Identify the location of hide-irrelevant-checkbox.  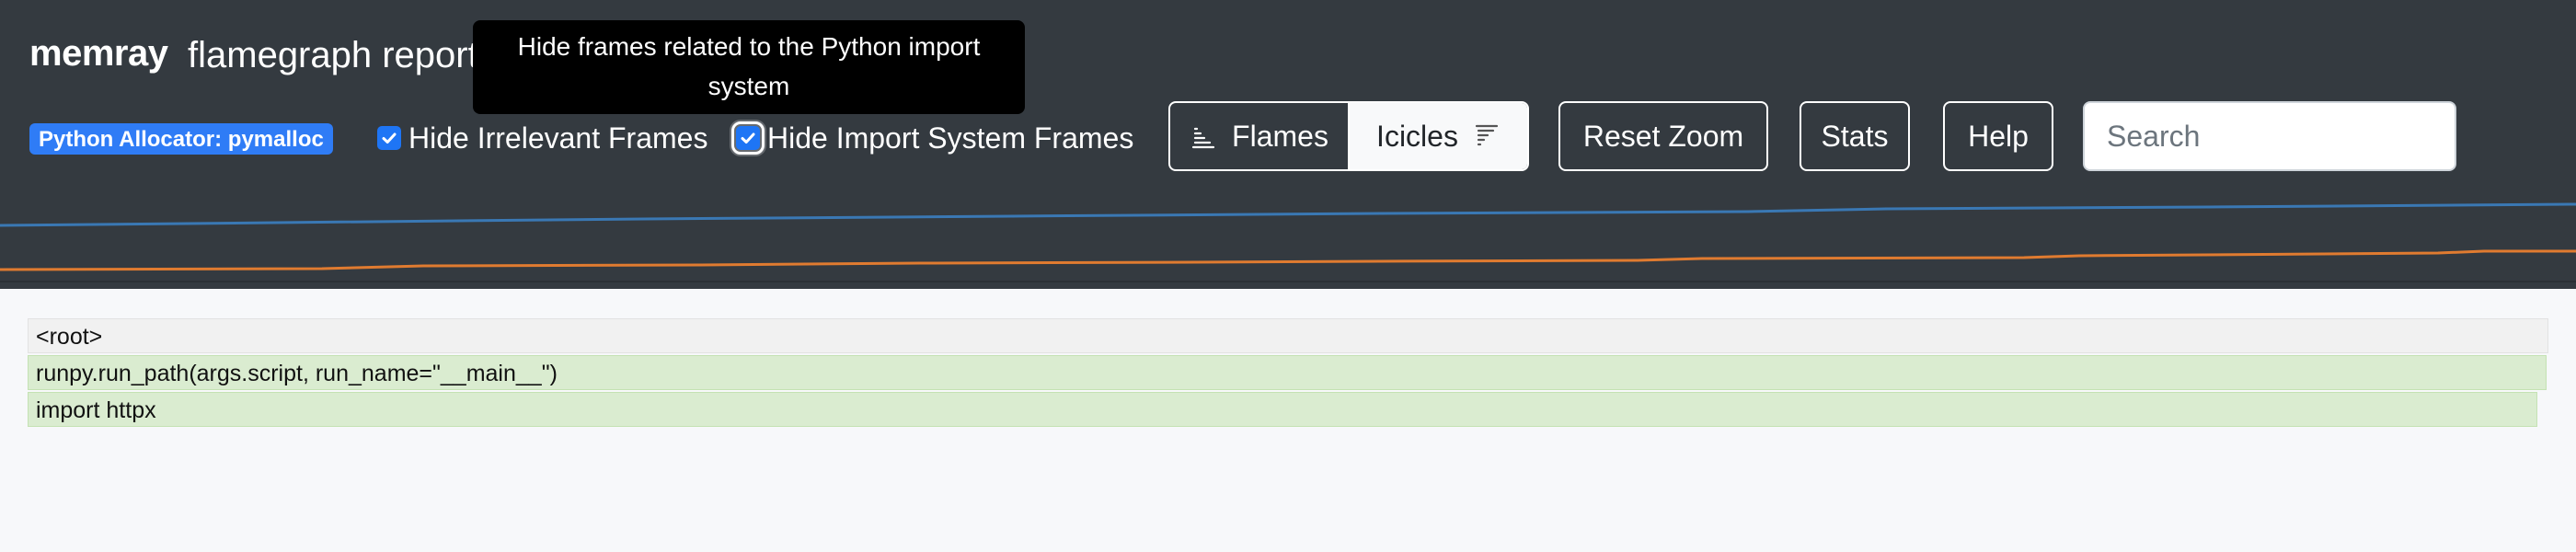
(389, 138).